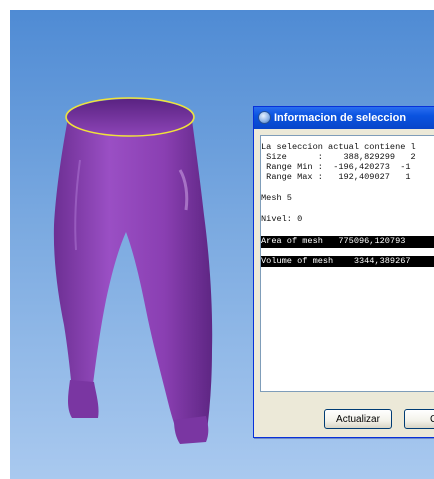  Describe the element at coordinates (130, 117) in the screenshot. I see `waist-opening` at that location.